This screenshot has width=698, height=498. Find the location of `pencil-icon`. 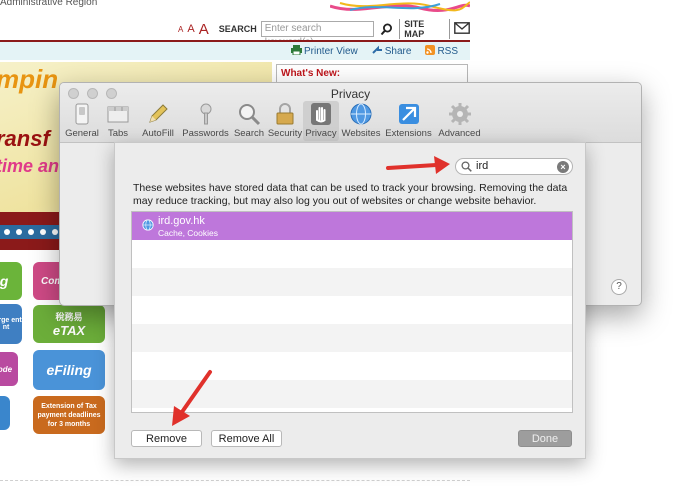

pencil-icon is located at coordinates (158, 113).